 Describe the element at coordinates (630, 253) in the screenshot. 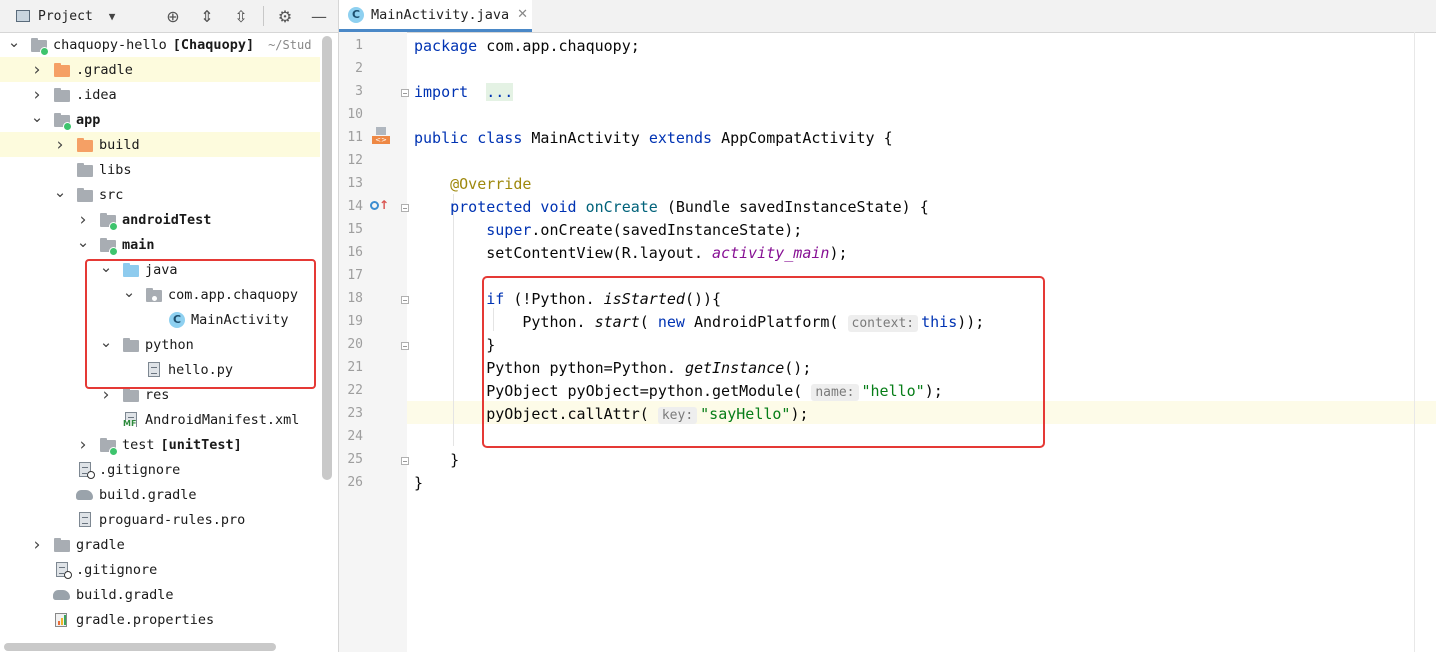

I see `code-line: setContentView(R.layout. activity_main);` at that location.